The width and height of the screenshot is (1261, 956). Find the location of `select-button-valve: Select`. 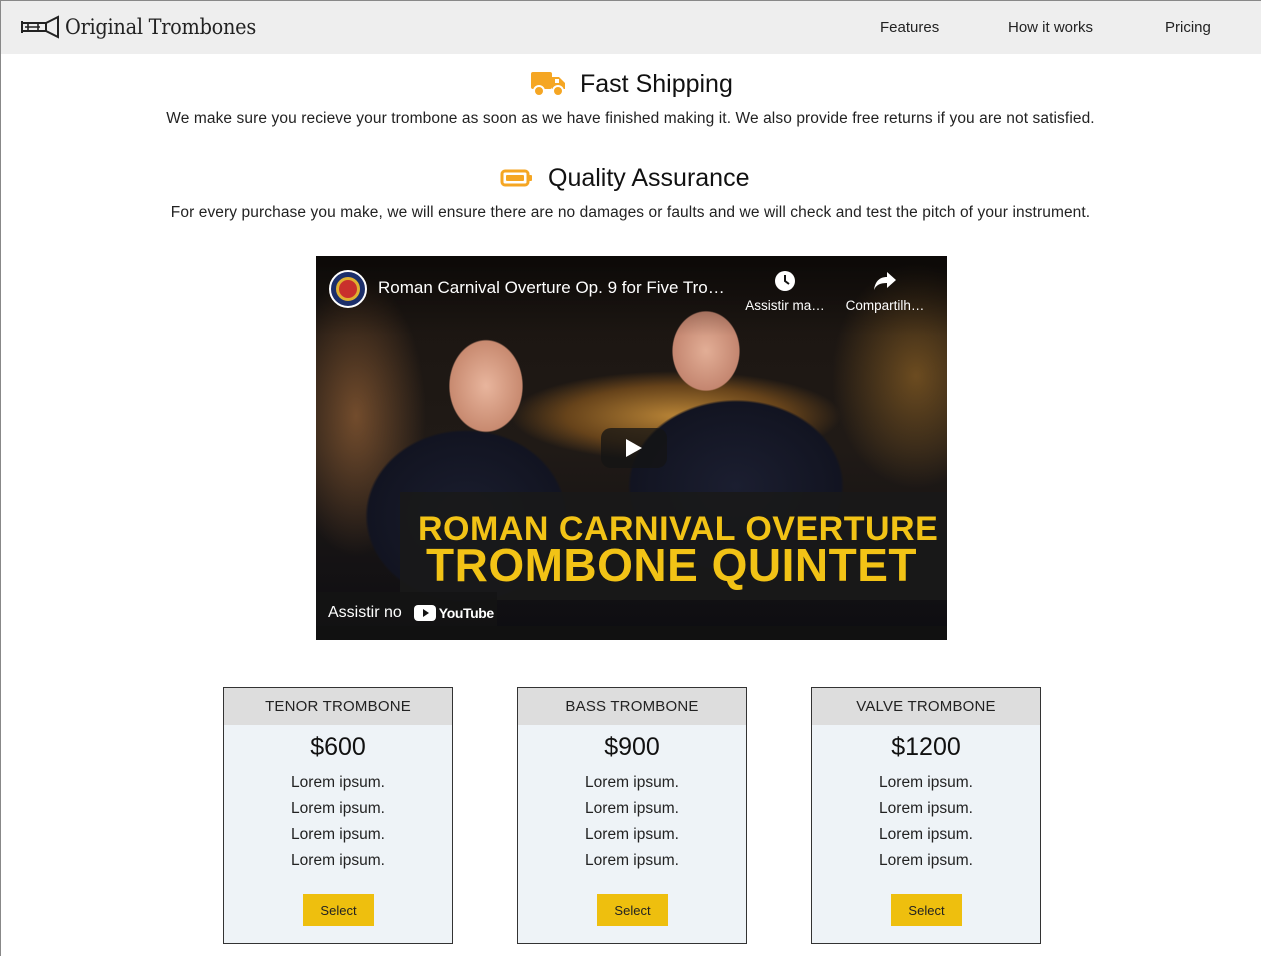

select-button-valve: Select is located at coordinates (926, 910).